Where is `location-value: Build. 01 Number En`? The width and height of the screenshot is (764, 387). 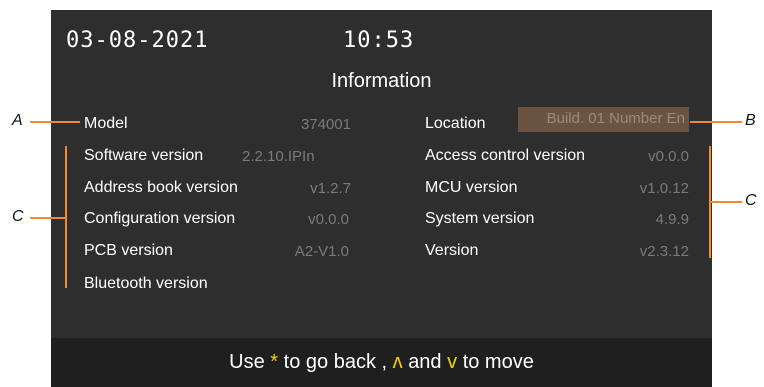
location-value: Build. 01 Number En is located at coordinates (615, 118).